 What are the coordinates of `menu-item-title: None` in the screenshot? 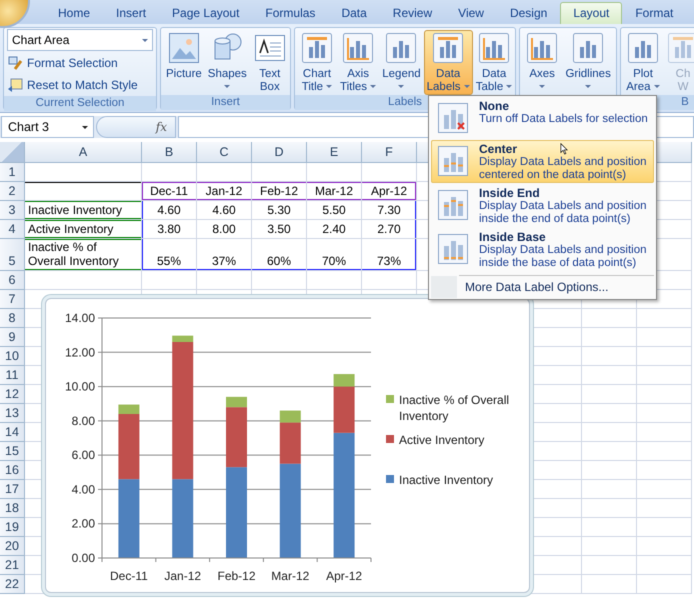 It's located at (494, 106).